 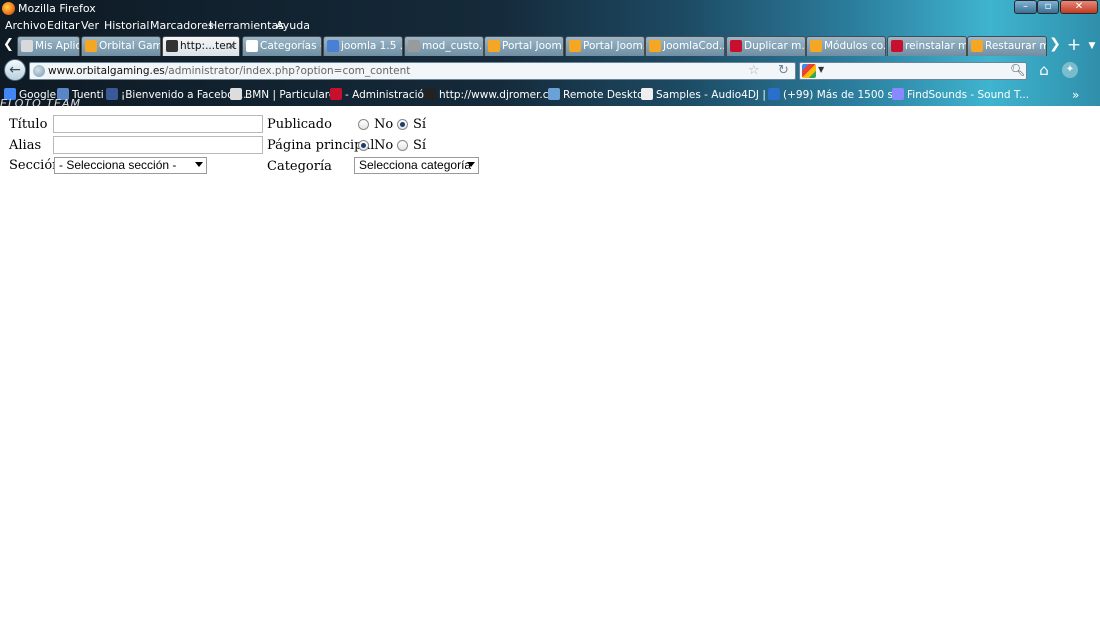 I want to click on categoria-select-value: Selecciona categoría, so click(x=415, y=165).